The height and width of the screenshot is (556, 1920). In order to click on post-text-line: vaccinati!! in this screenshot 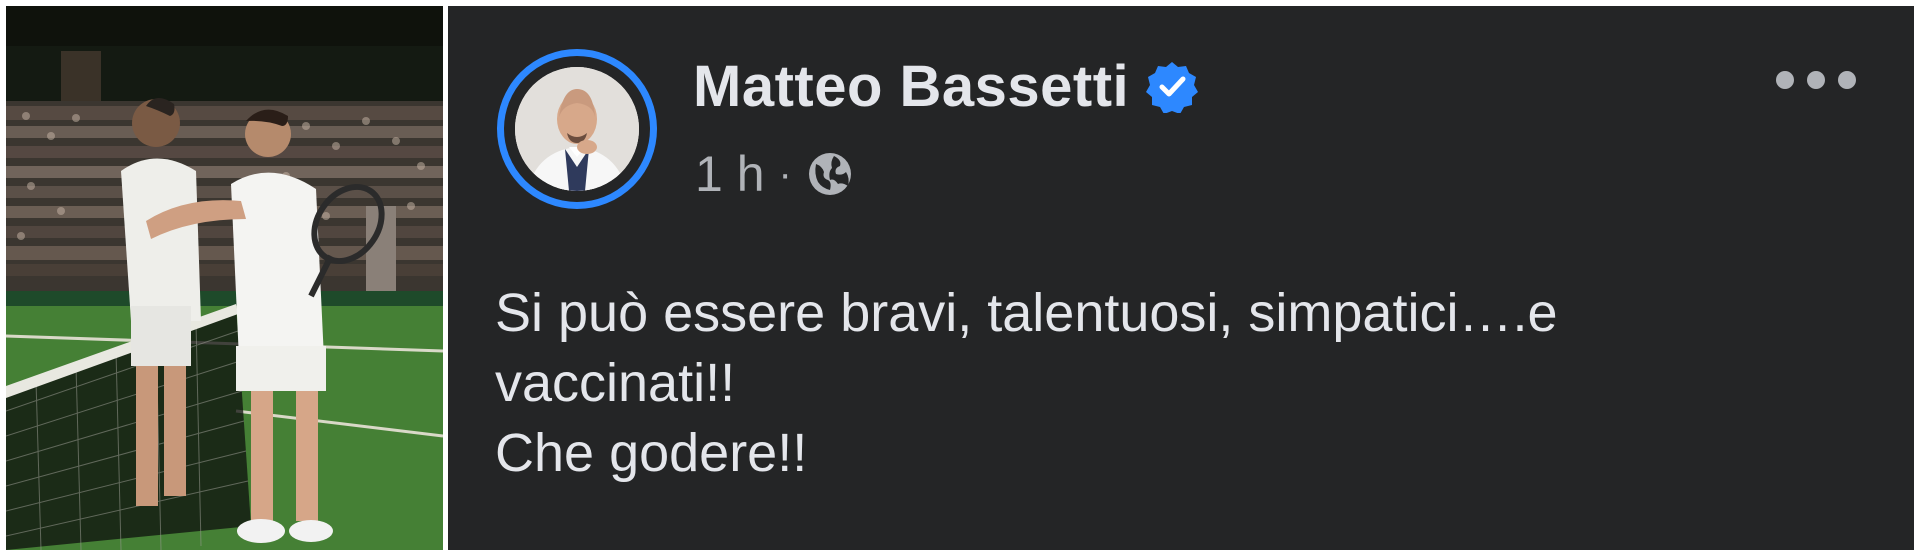, I will do `click(615, 383)`.